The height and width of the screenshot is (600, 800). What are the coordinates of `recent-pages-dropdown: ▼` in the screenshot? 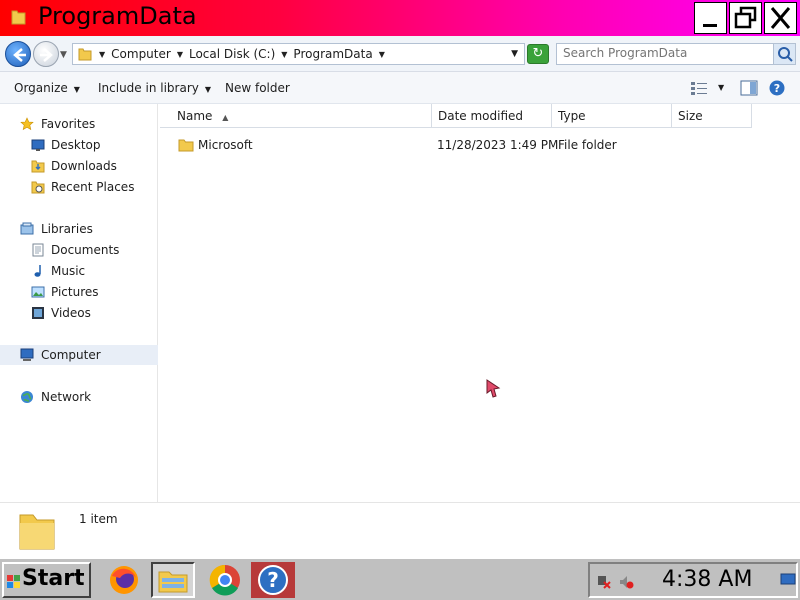 It's located at (63, 55).